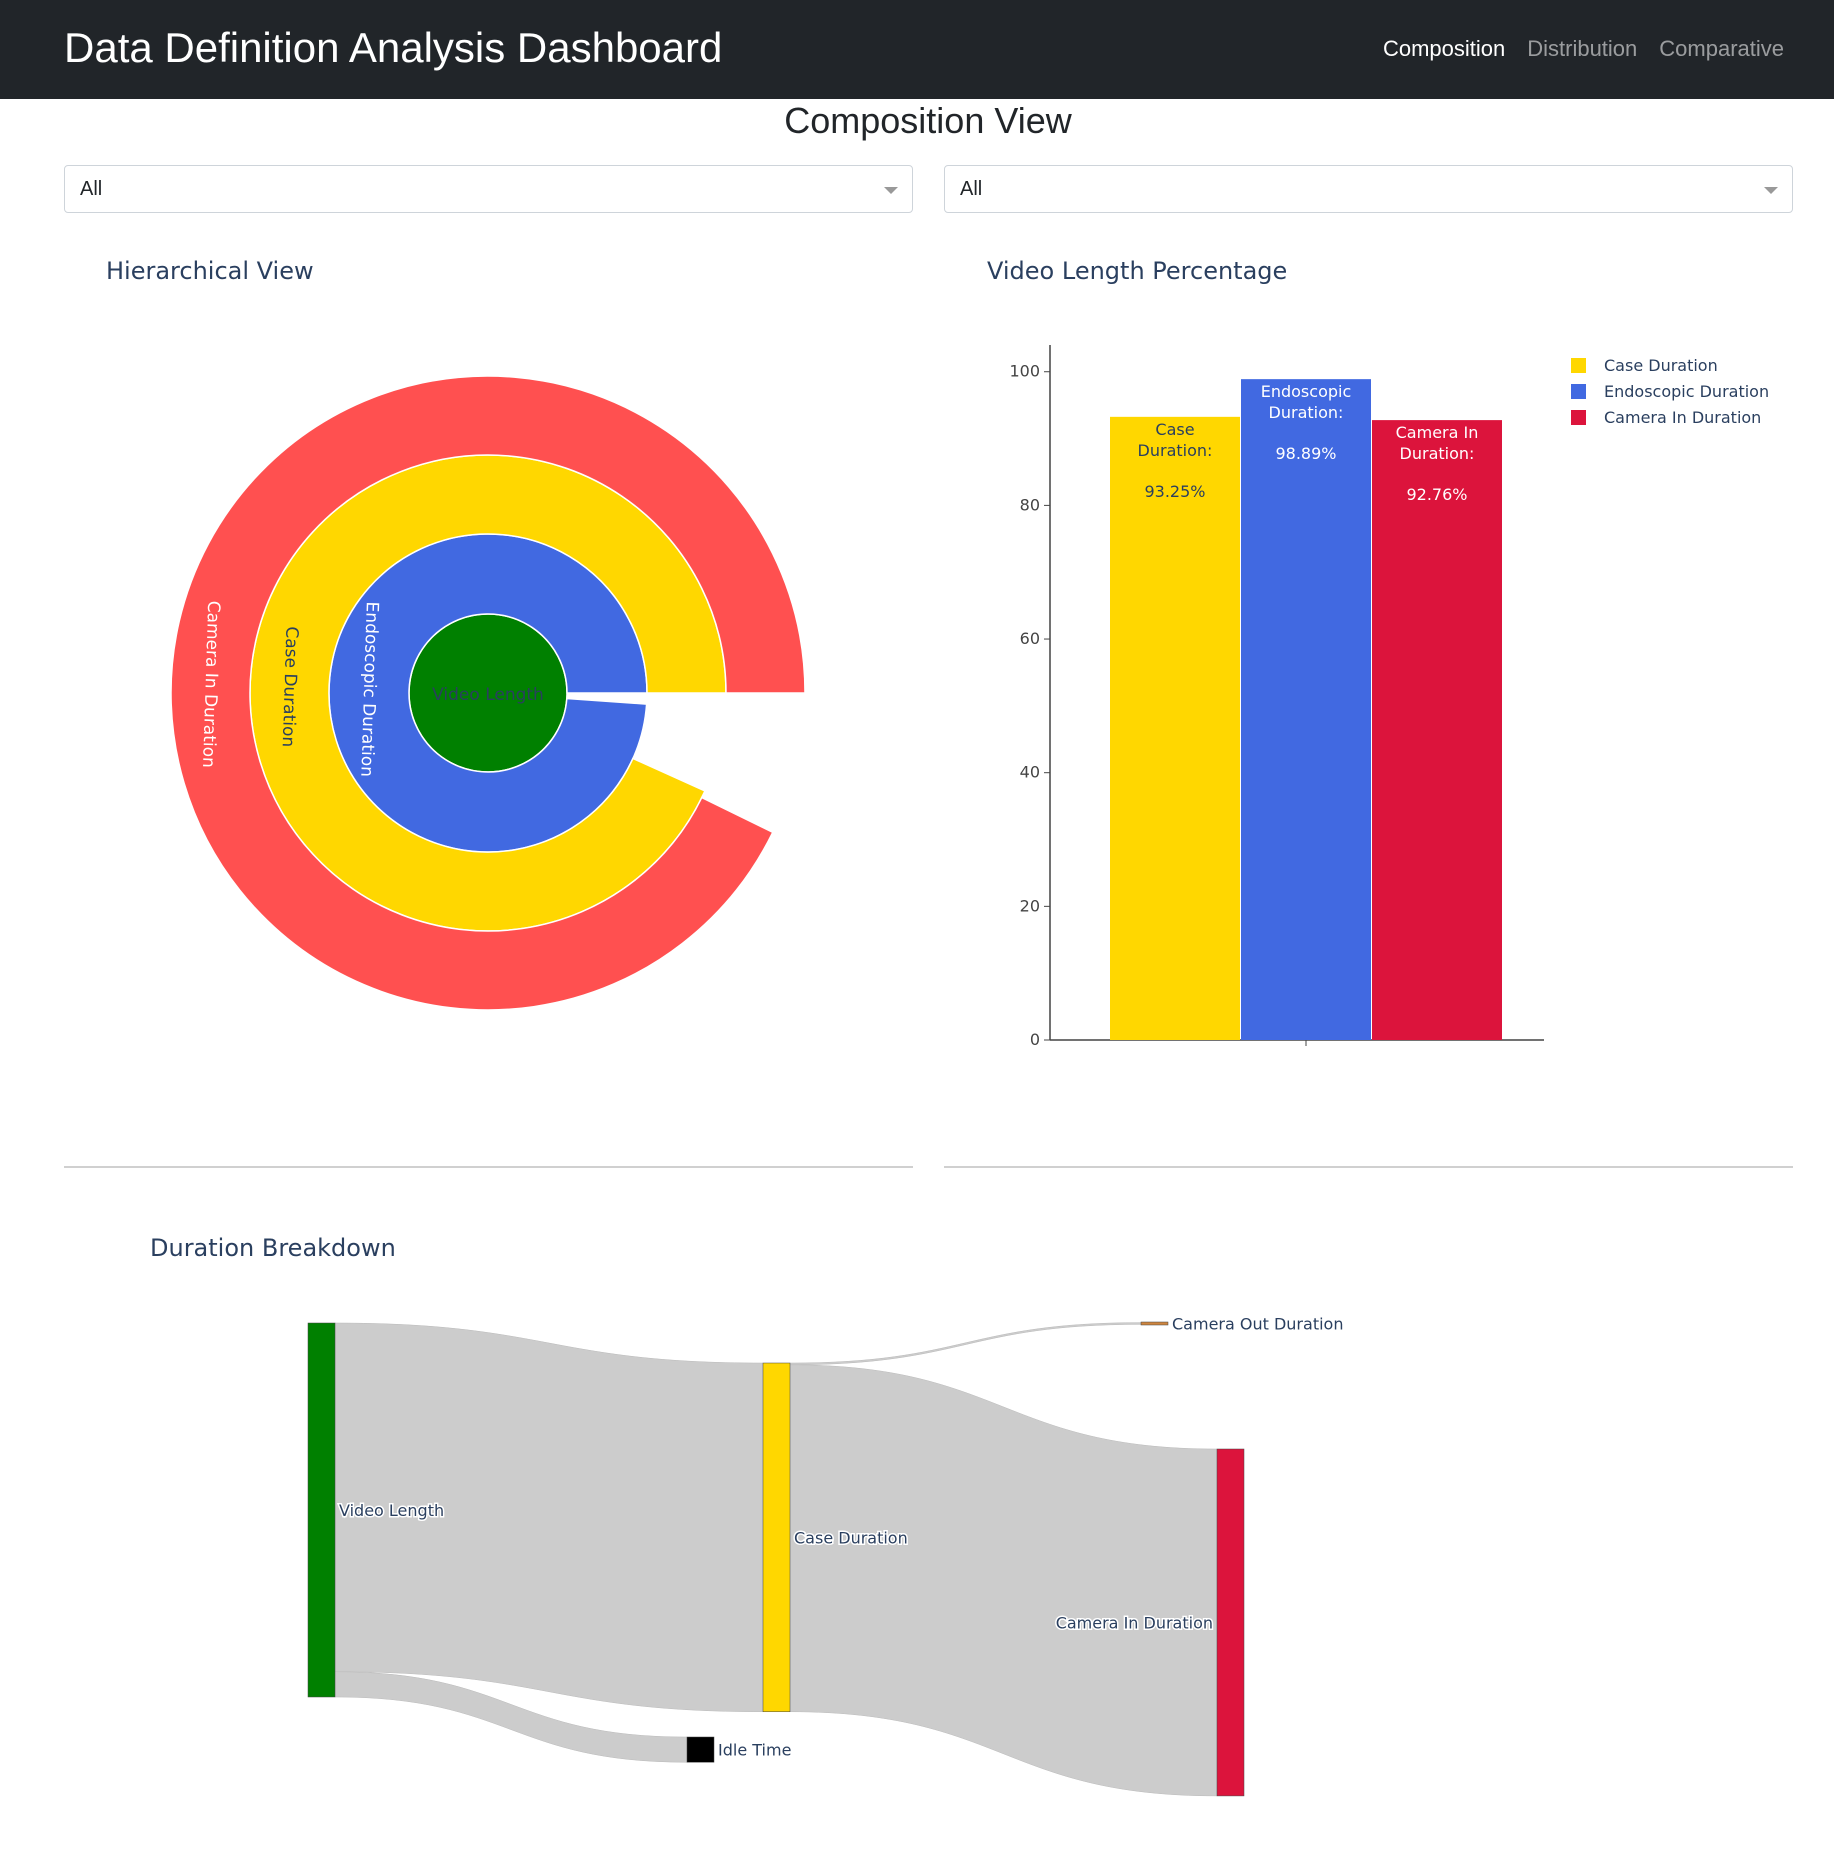 The width and height of the screenshot is (1834, 1870). I want to click on y-tick-label: 0, so click(1035, 1039).